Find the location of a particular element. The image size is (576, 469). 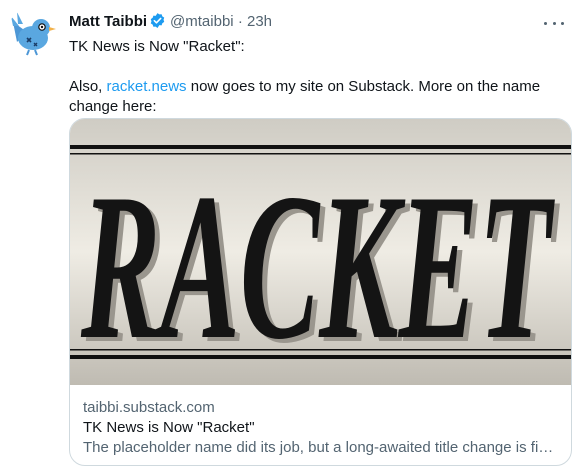

verified-badge-icon is located at coordinates (157, 23).